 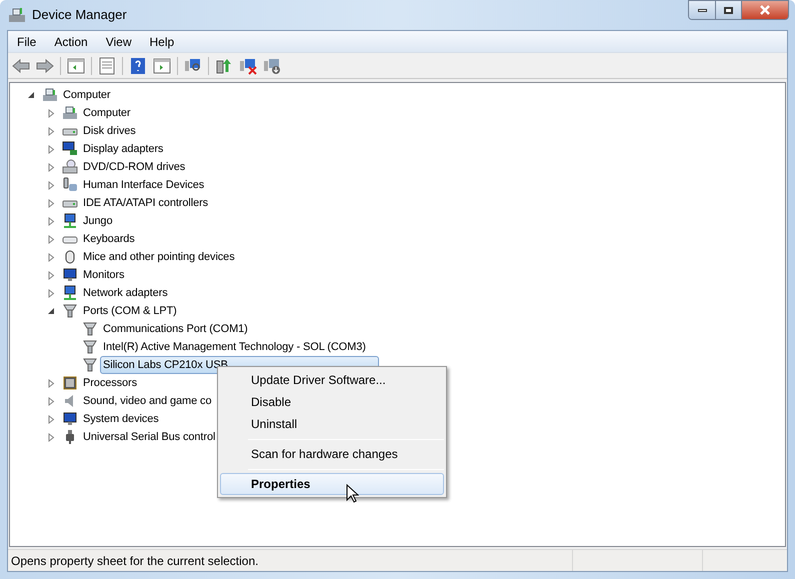 I want to click on tree-item-label: Universal Serial Bus control, so click(x=149, y=437).